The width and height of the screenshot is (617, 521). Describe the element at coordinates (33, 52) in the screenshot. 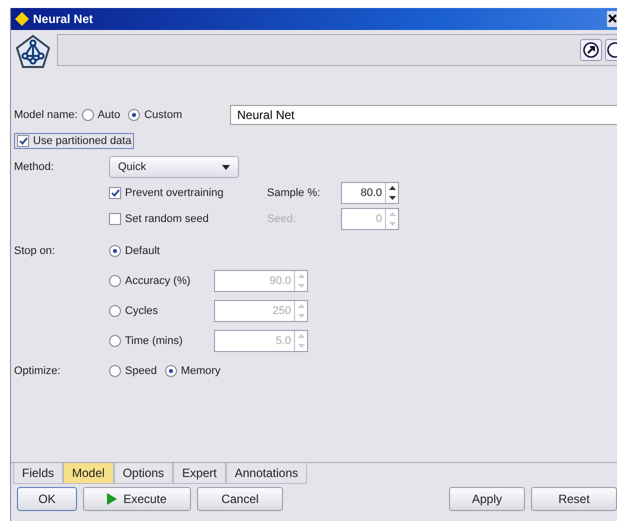

I see `network-node-icon` at that location.